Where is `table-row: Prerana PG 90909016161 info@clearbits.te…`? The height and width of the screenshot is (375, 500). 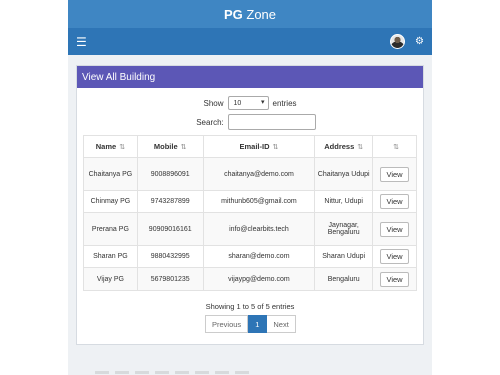 table-row: Prerana PG 90909016161 info@clearbits.te… is located at coordinates (250, 229).